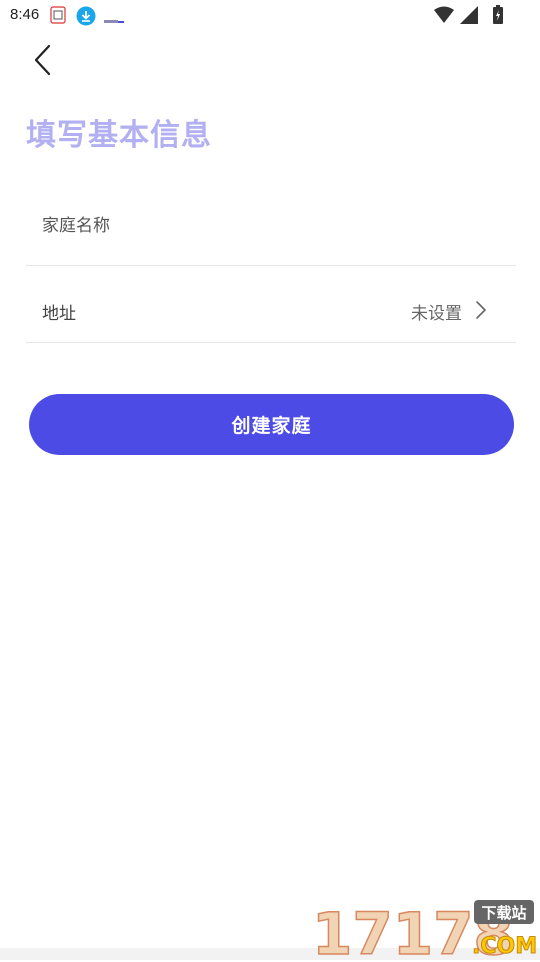 The image size is (540, 962). What do you see at coordinates (59, 314) in the screenshot?
I see `address-label: 地址` at bounding box center [59, 314].